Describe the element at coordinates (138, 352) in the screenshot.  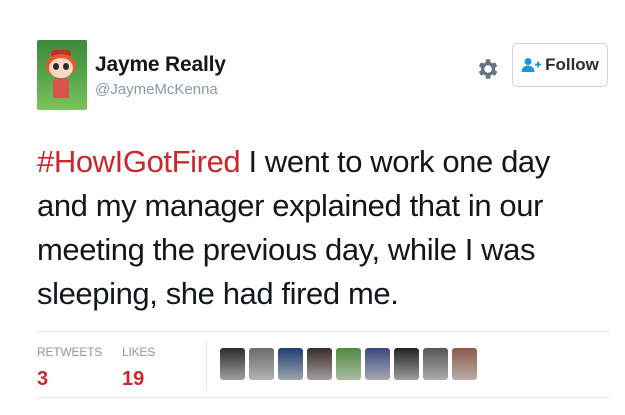
I see `likes-label: LIKES` at that location.